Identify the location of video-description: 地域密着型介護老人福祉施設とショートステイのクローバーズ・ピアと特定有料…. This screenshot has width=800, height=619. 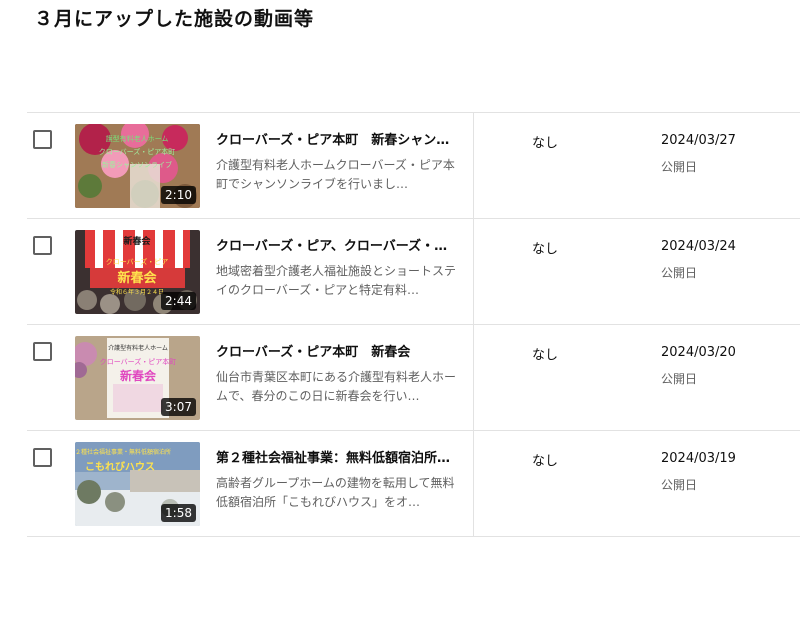
(336, 280).